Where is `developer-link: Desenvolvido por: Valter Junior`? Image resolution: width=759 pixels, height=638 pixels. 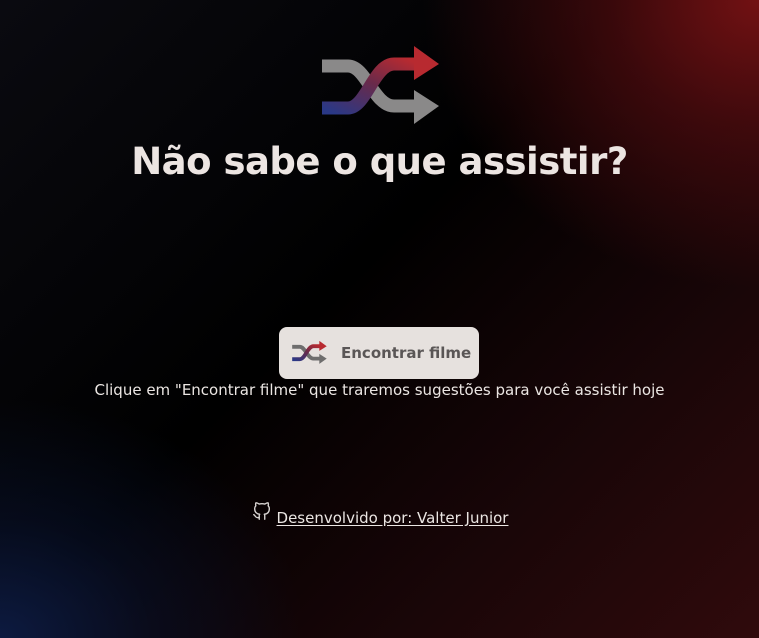
developer-link: Desenvolvido por: Valter Junior is located at coordinates (380, 514).